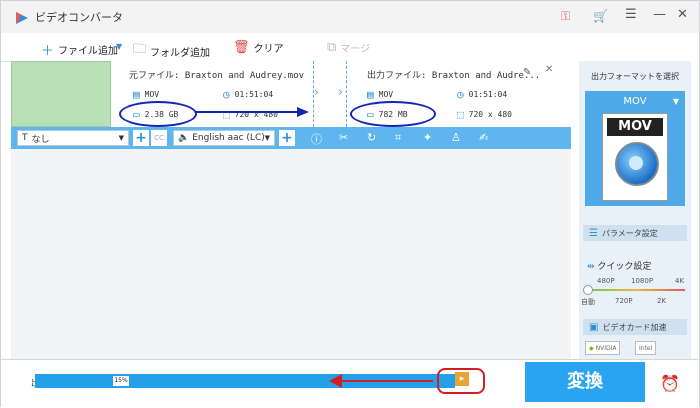 The height and width of the screenshot is (408, 700). What do you see at coordinates (635, 290) in the screenshot?
I see `quality-slider-track` at bounding box center [635, 290].